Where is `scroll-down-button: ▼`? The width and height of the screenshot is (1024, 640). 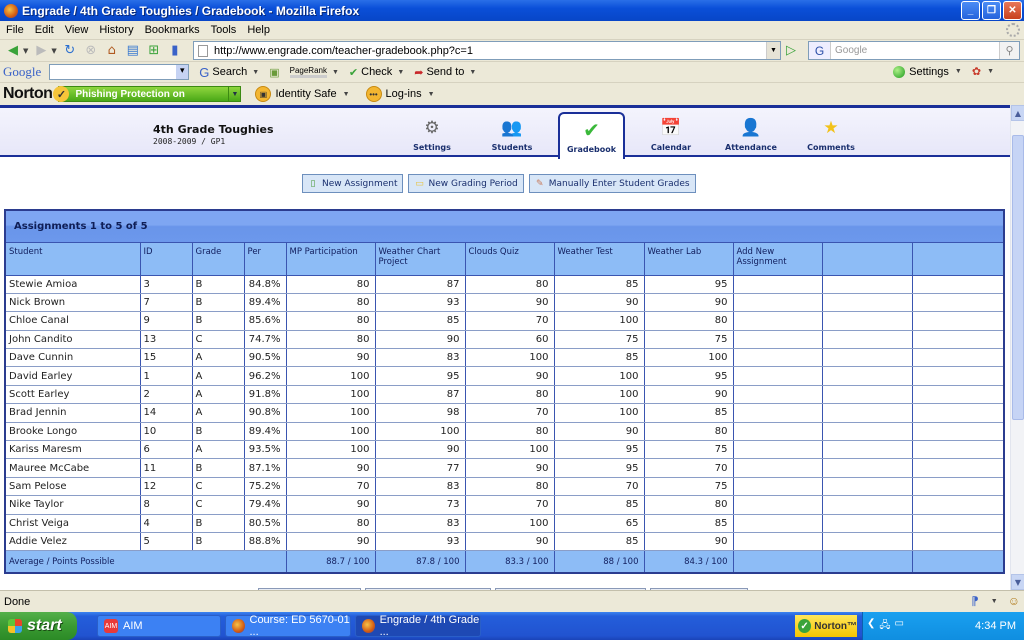 scroll-down-button: ▼ is located at coordinates (1017, 582).